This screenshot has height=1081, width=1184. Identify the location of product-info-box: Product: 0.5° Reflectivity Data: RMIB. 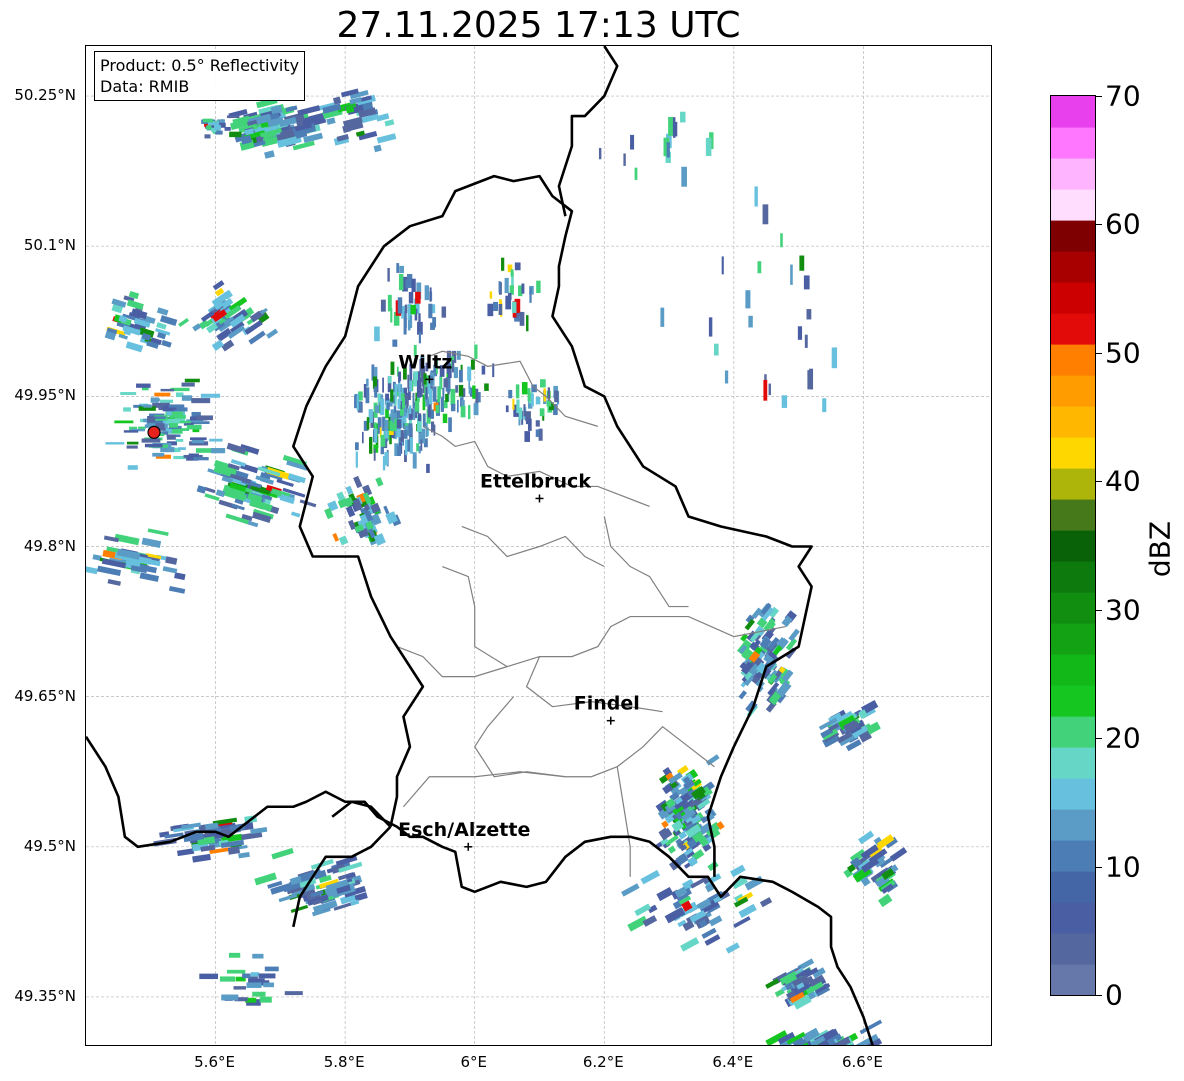
(200, 76).